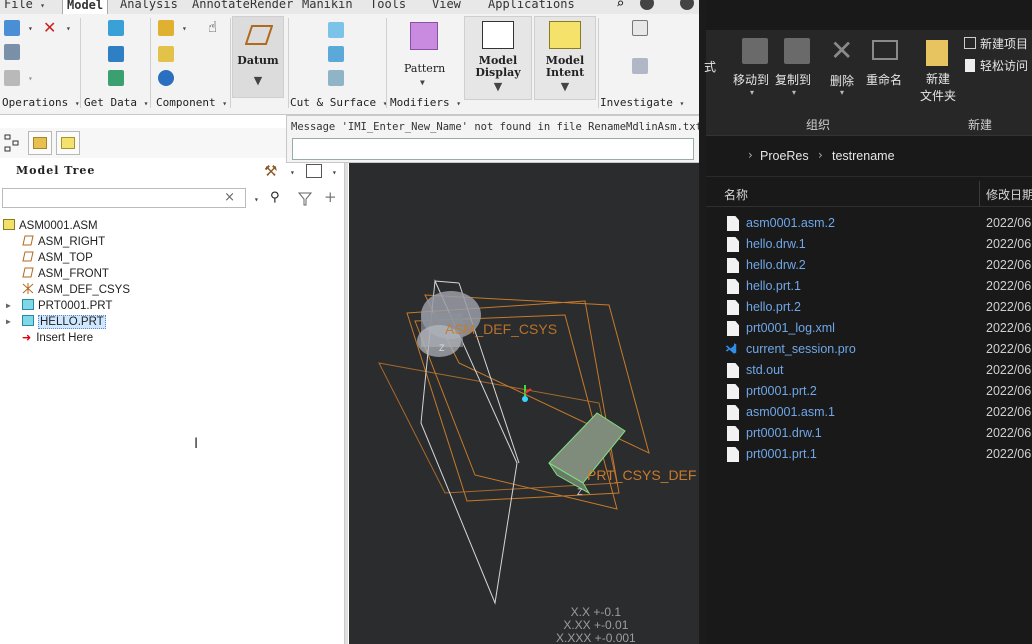 This screenshot has height=644, width=1032. Describe the element at coordinates (221, 5) in the screenshot. I see `menu-annotate: Annotate` at that location.